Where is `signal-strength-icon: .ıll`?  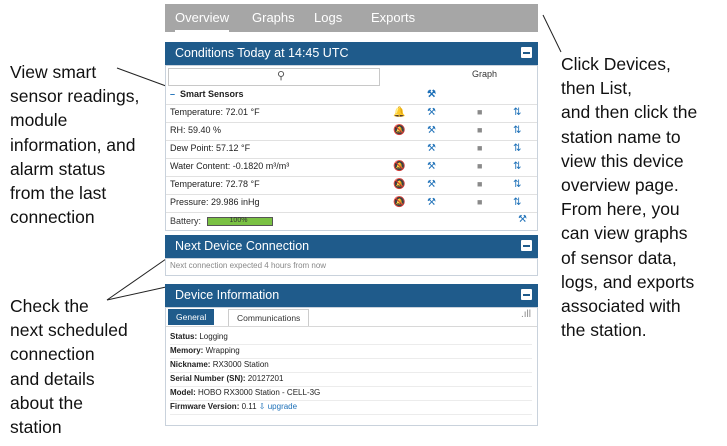 signal-strength-icon: .ıll is located at coordinates (526, 314).